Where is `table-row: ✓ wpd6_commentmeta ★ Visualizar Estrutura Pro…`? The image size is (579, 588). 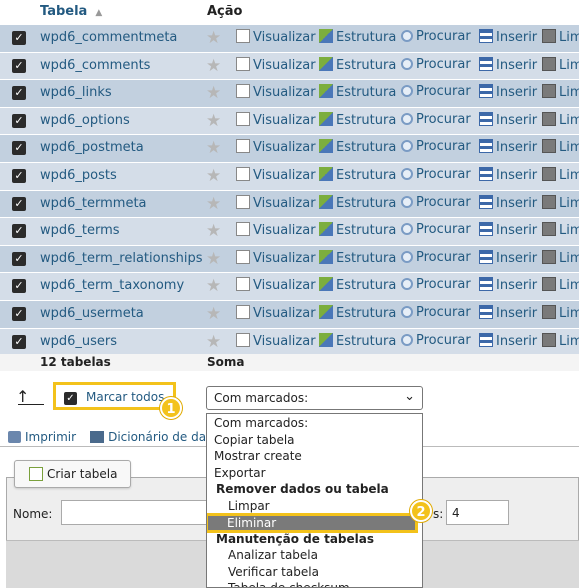
table-row: ✓ wpd6_commentmeta ★ Visualizar Estrutura Pro… is located at coordinates (289, 39).